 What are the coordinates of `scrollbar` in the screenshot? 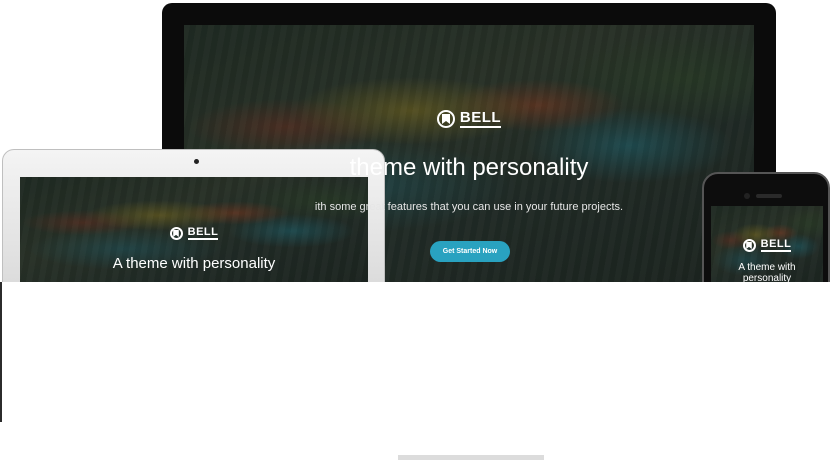 It's located at (471, 457).